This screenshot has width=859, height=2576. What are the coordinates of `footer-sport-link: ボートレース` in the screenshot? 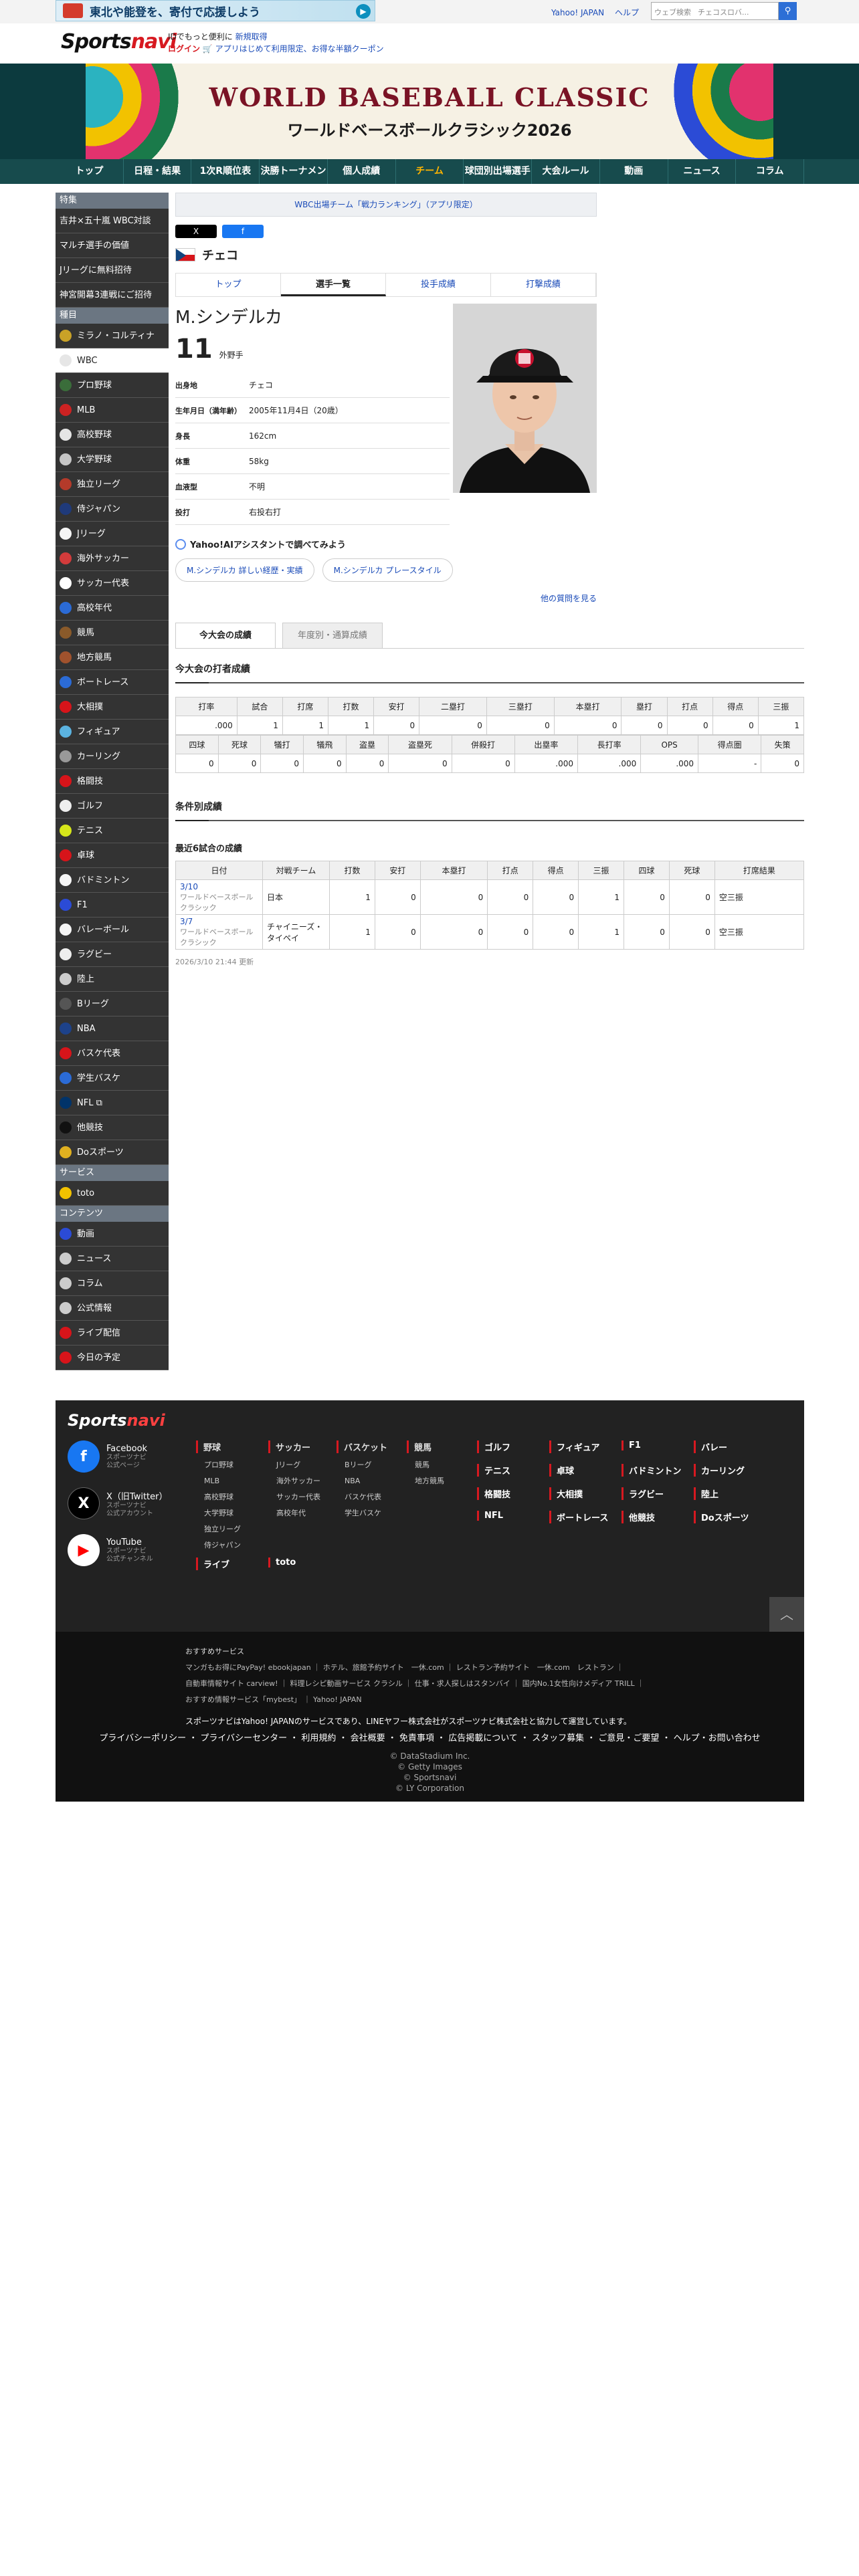 It's located at (578, 1517).